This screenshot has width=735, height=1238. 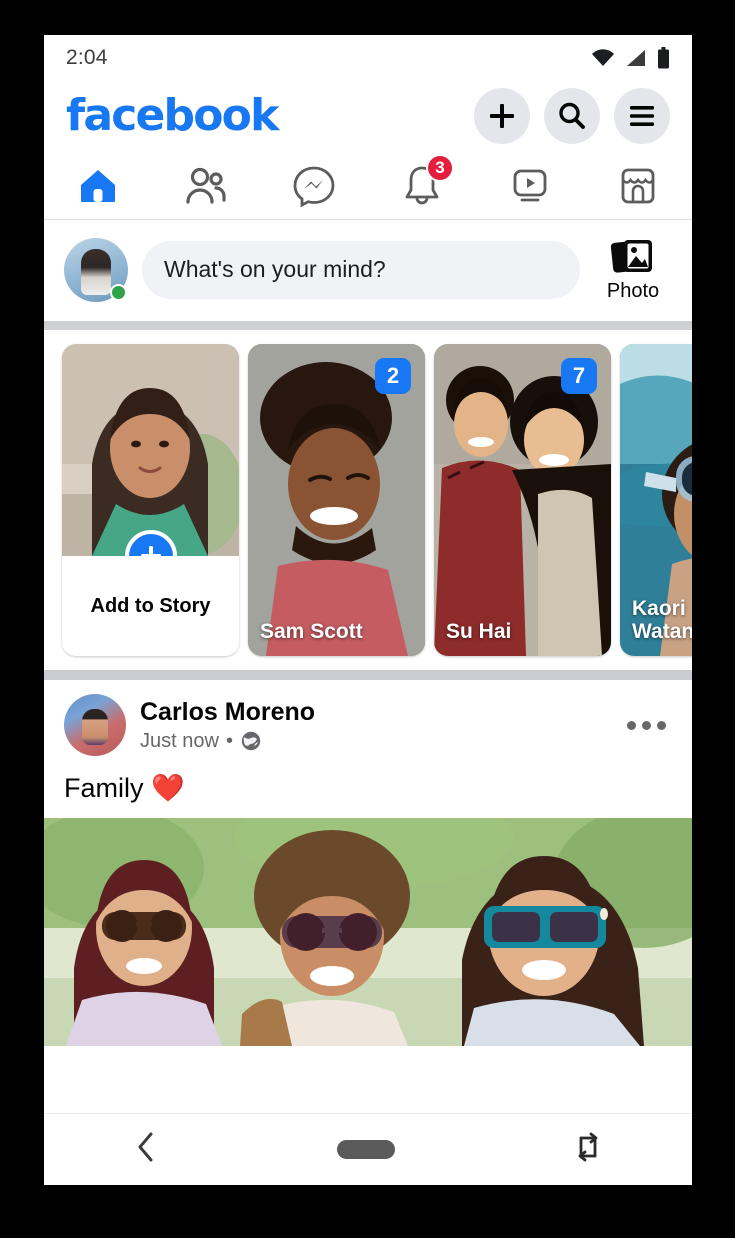 What do you see at coordinates (179, 740) in the screenshot?
I see `post-timestamp: Just now` at bounding box center [179, 740].